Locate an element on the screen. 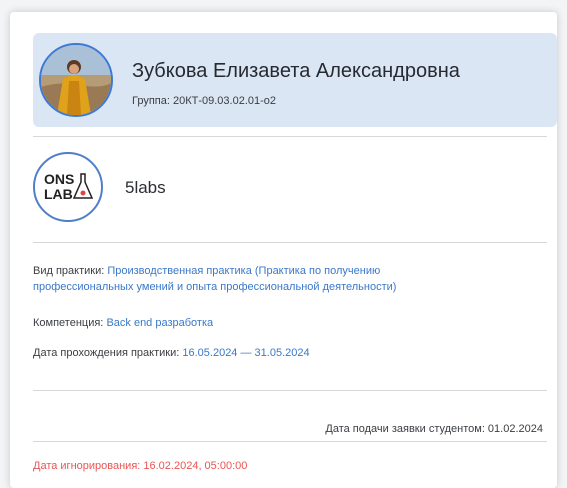 The height and width of the screenshot is (488, 567). practice-type-label: Вид практики: is located at coordinates (69, 271).